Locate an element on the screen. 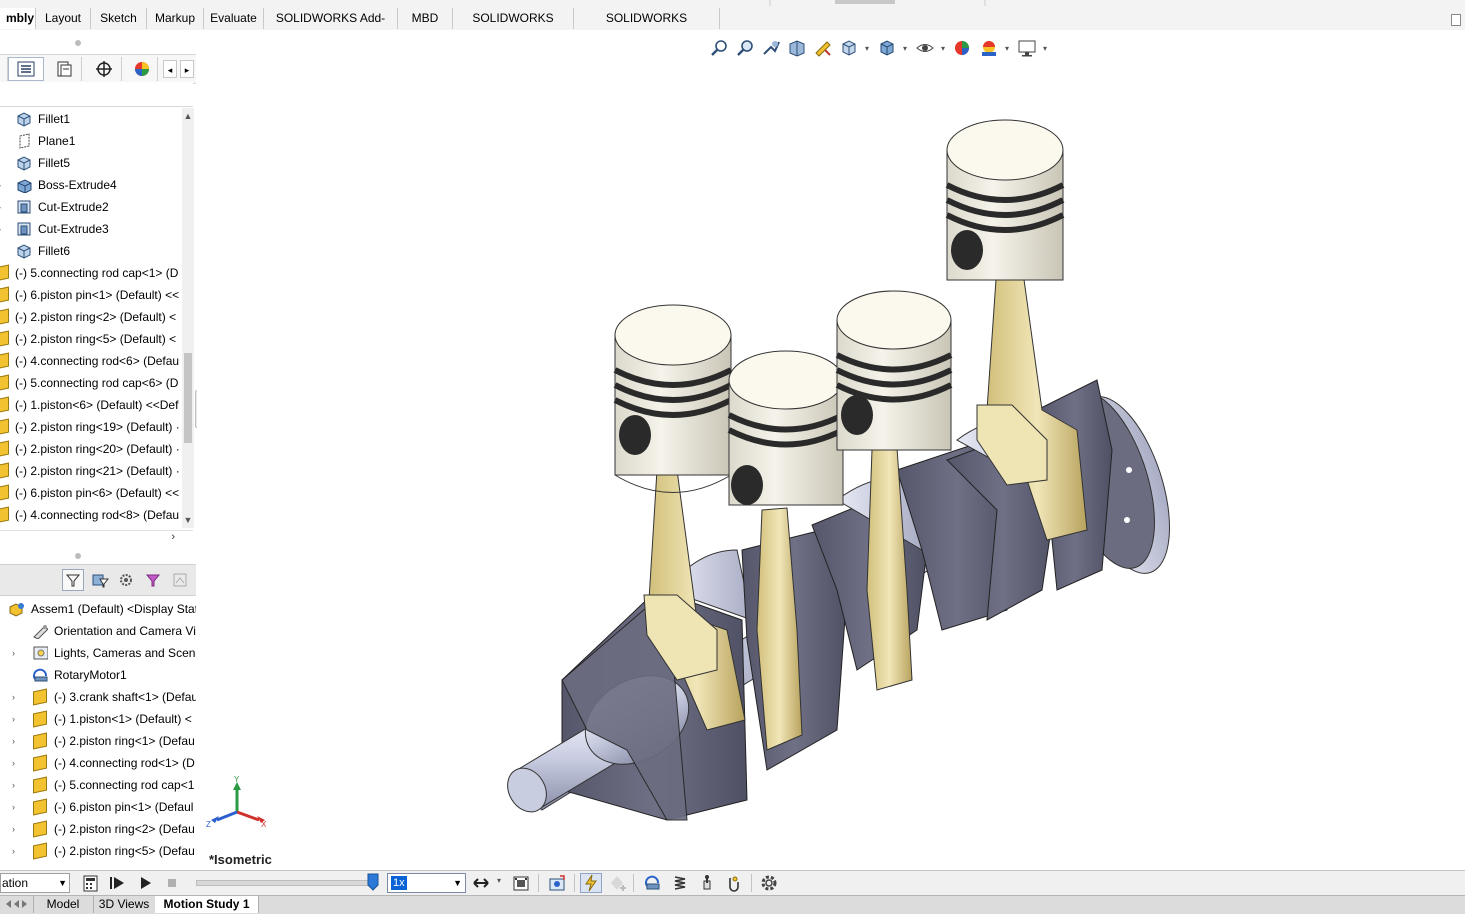  playback-slider is located at coordinates (285, 883).